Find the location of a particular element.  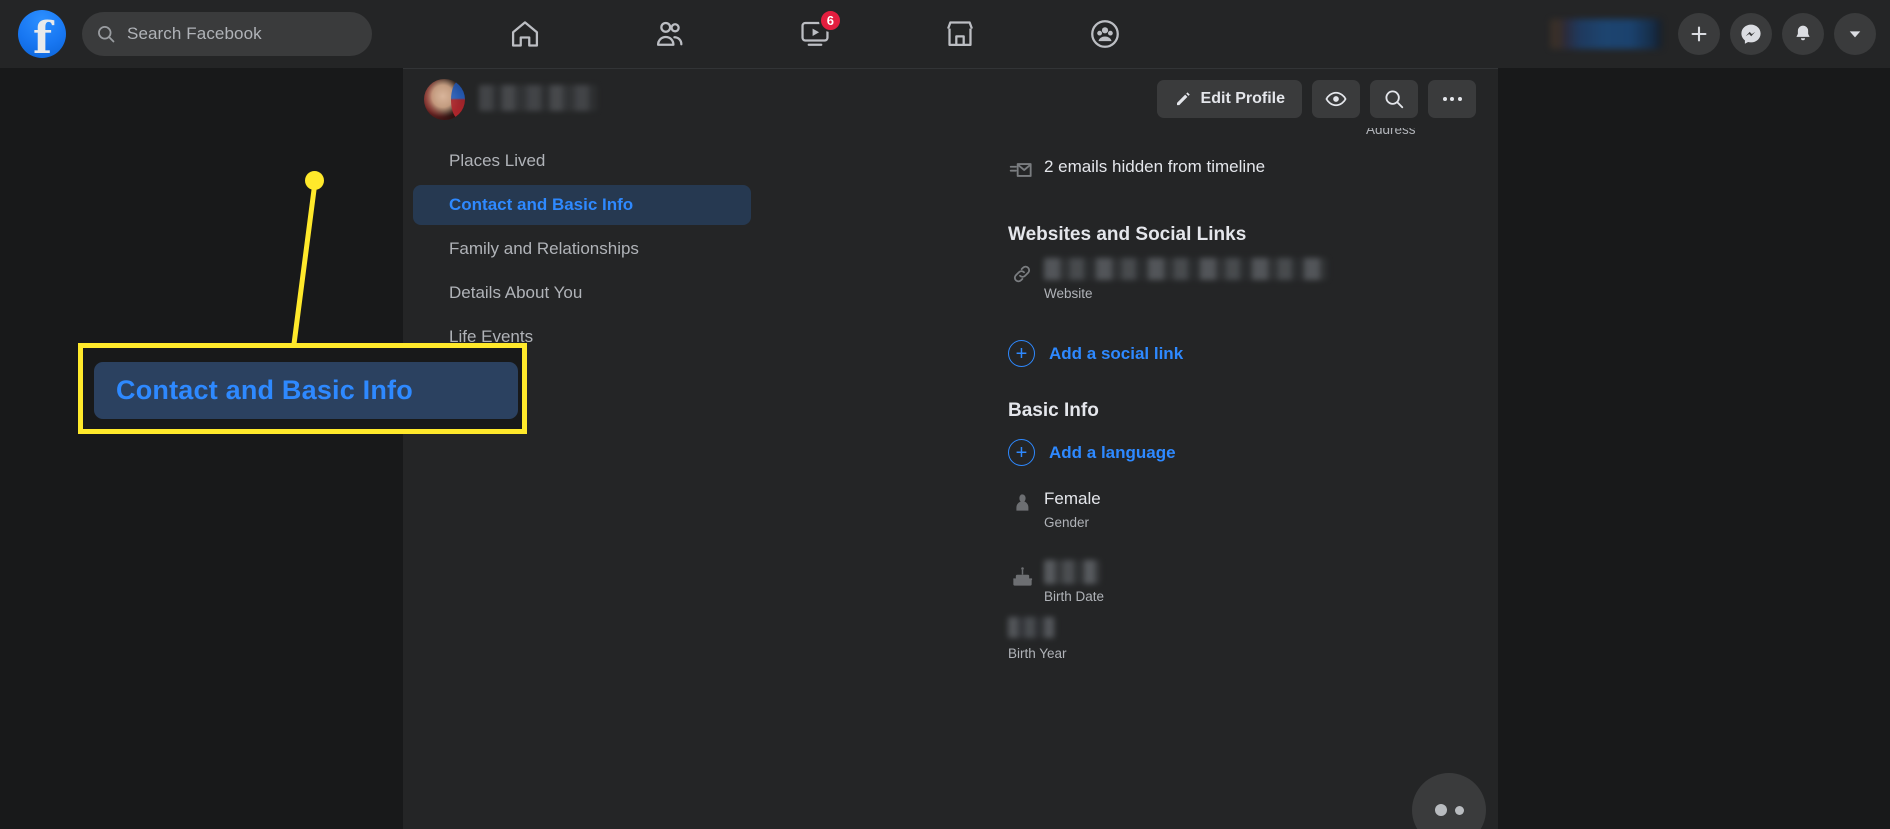

create-button is located at coordinates (1699, 34).